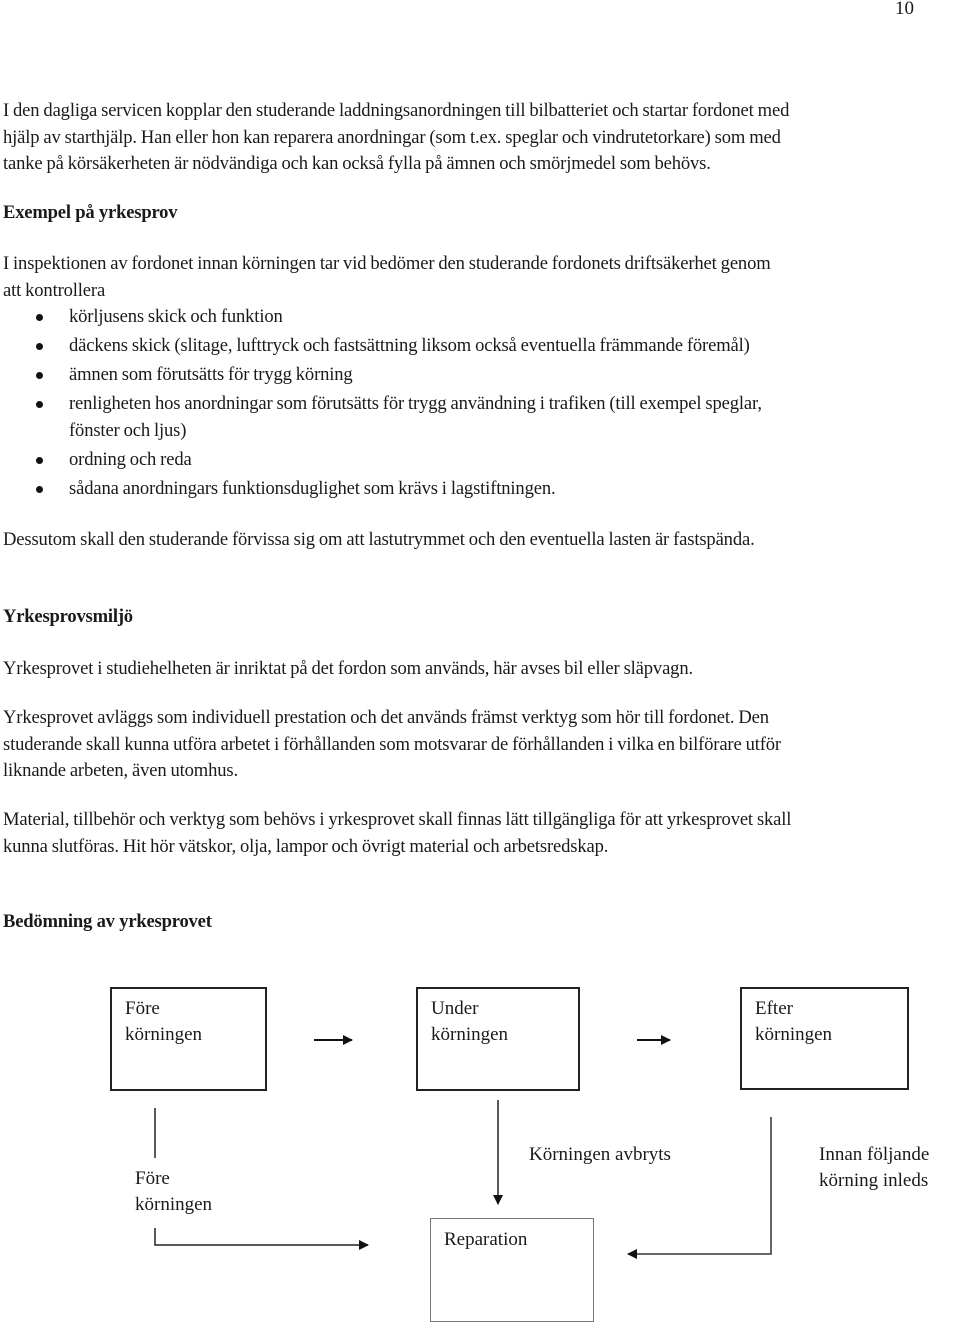  What do you see at coordinates (512, 1270) in the screenshot?
I see `box-repair: Reparation` at bounding box center [512, 1270].